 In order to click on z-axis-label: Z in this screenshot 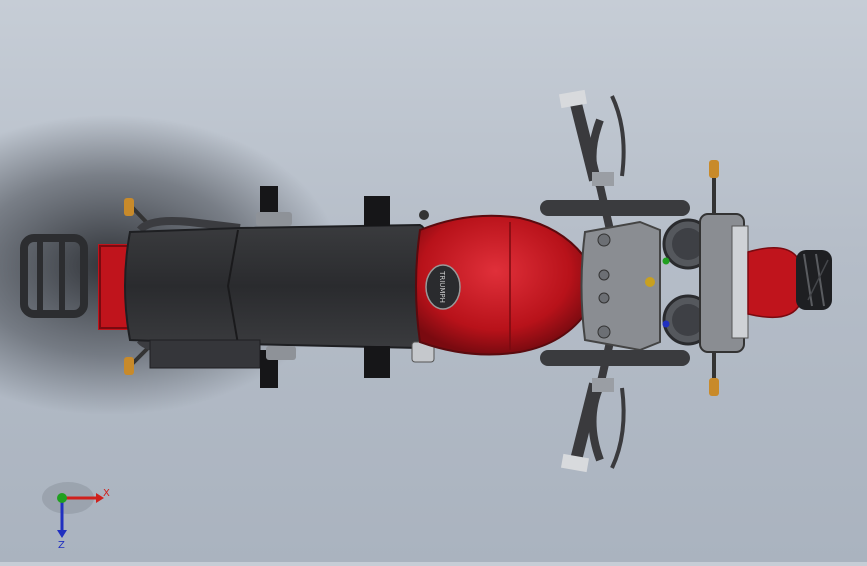, I will do `click(61, 545)`.